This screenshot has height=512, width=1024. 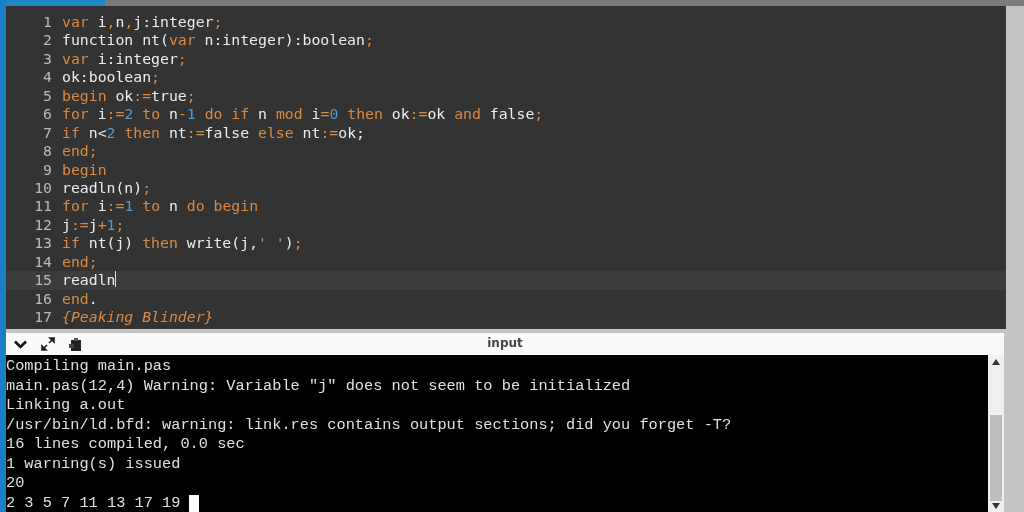 I want to click on code-line: if nt(j) then write(j,' ');, so click(x=182, y=243).